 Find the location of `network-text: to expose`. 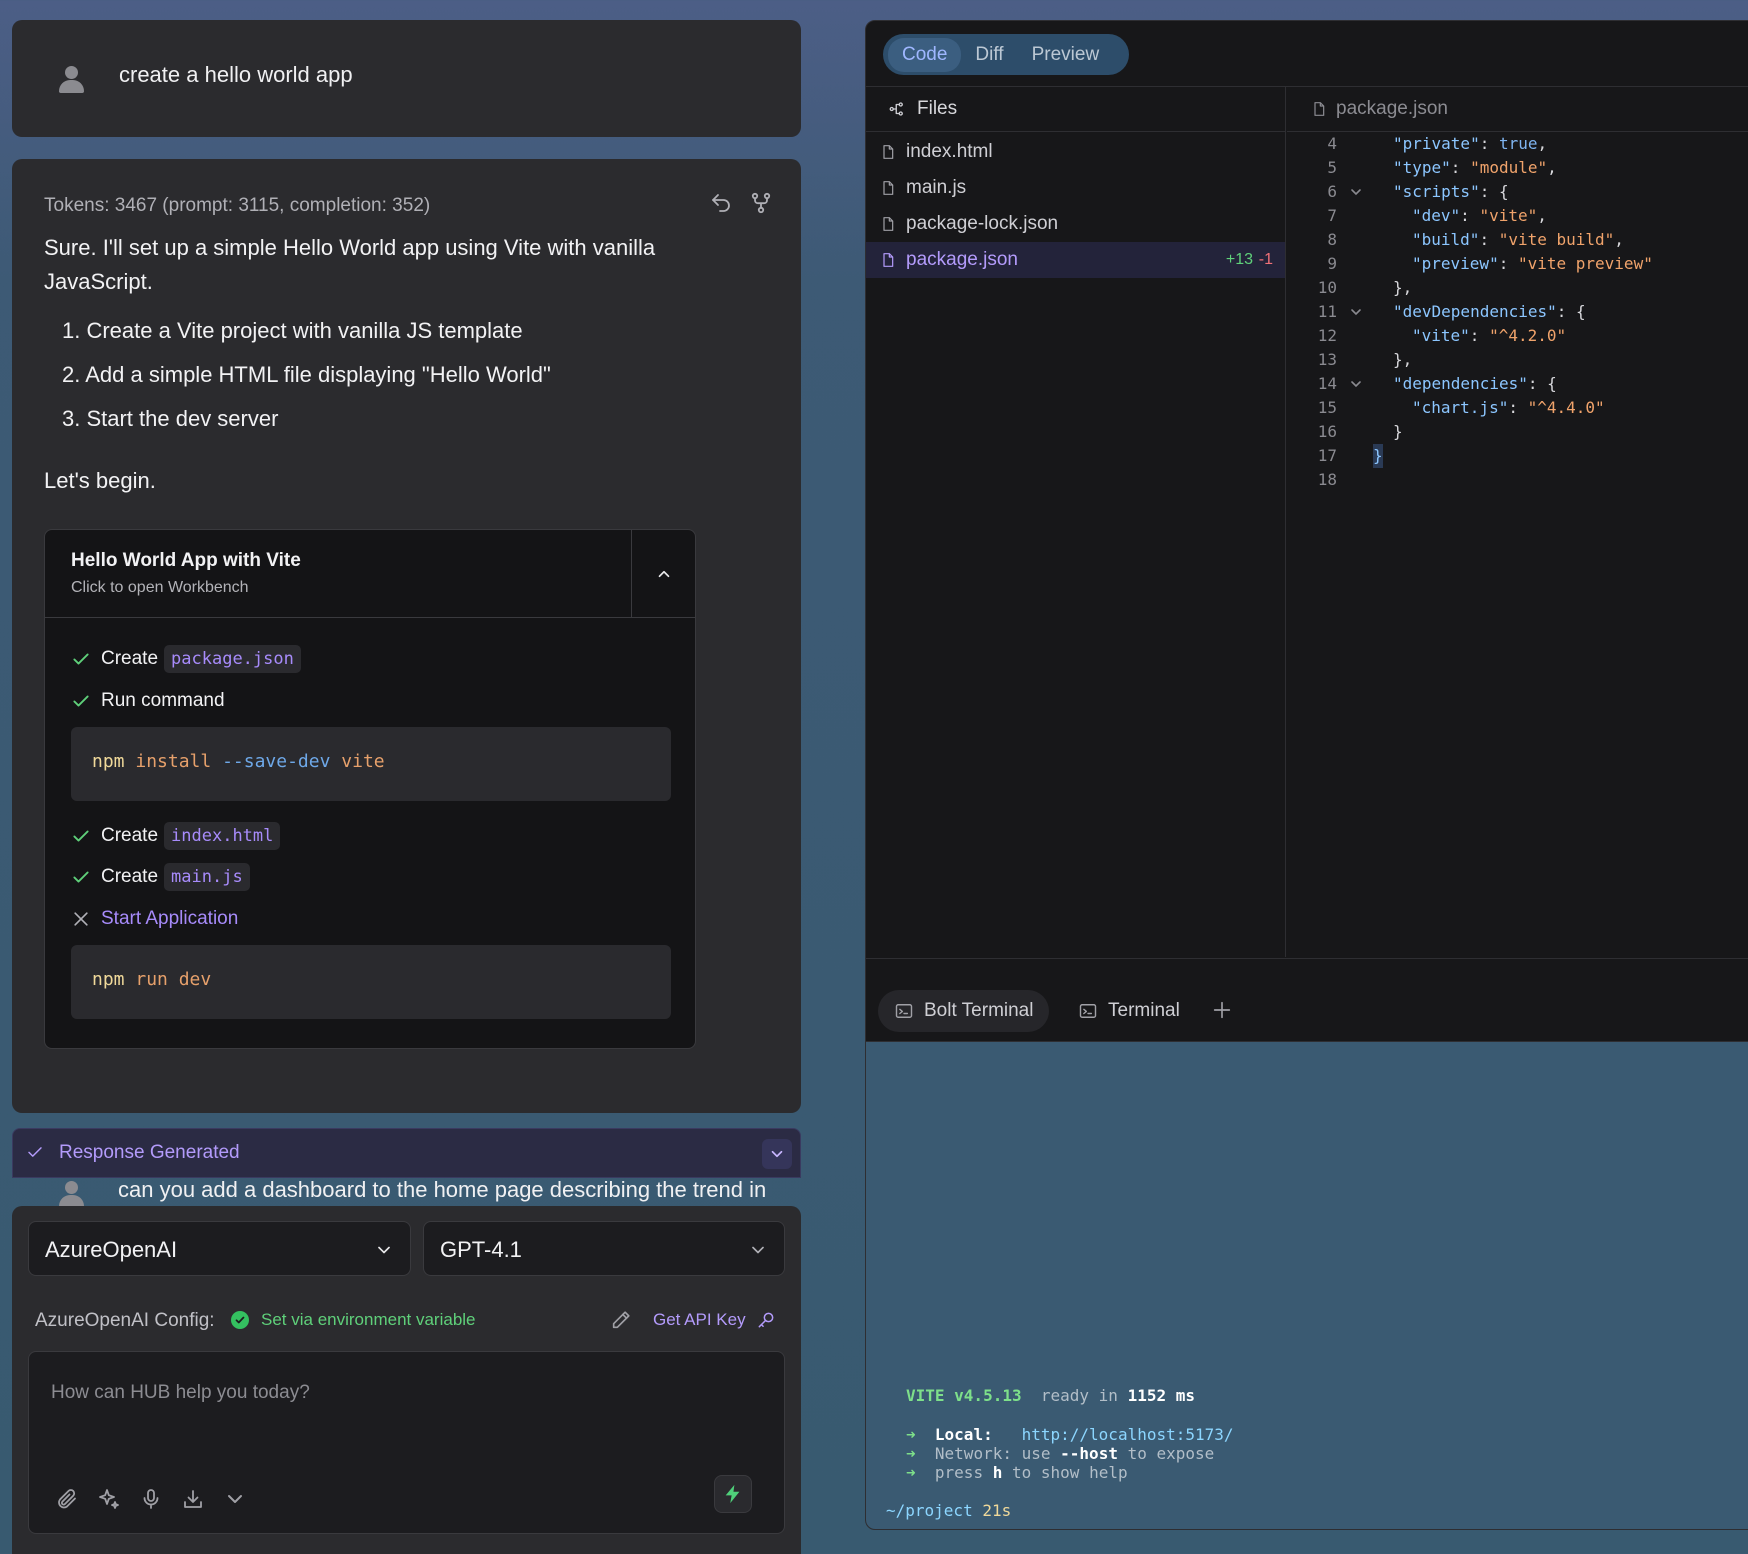

network-text: to expose is located at coordinates (1171, 1453).